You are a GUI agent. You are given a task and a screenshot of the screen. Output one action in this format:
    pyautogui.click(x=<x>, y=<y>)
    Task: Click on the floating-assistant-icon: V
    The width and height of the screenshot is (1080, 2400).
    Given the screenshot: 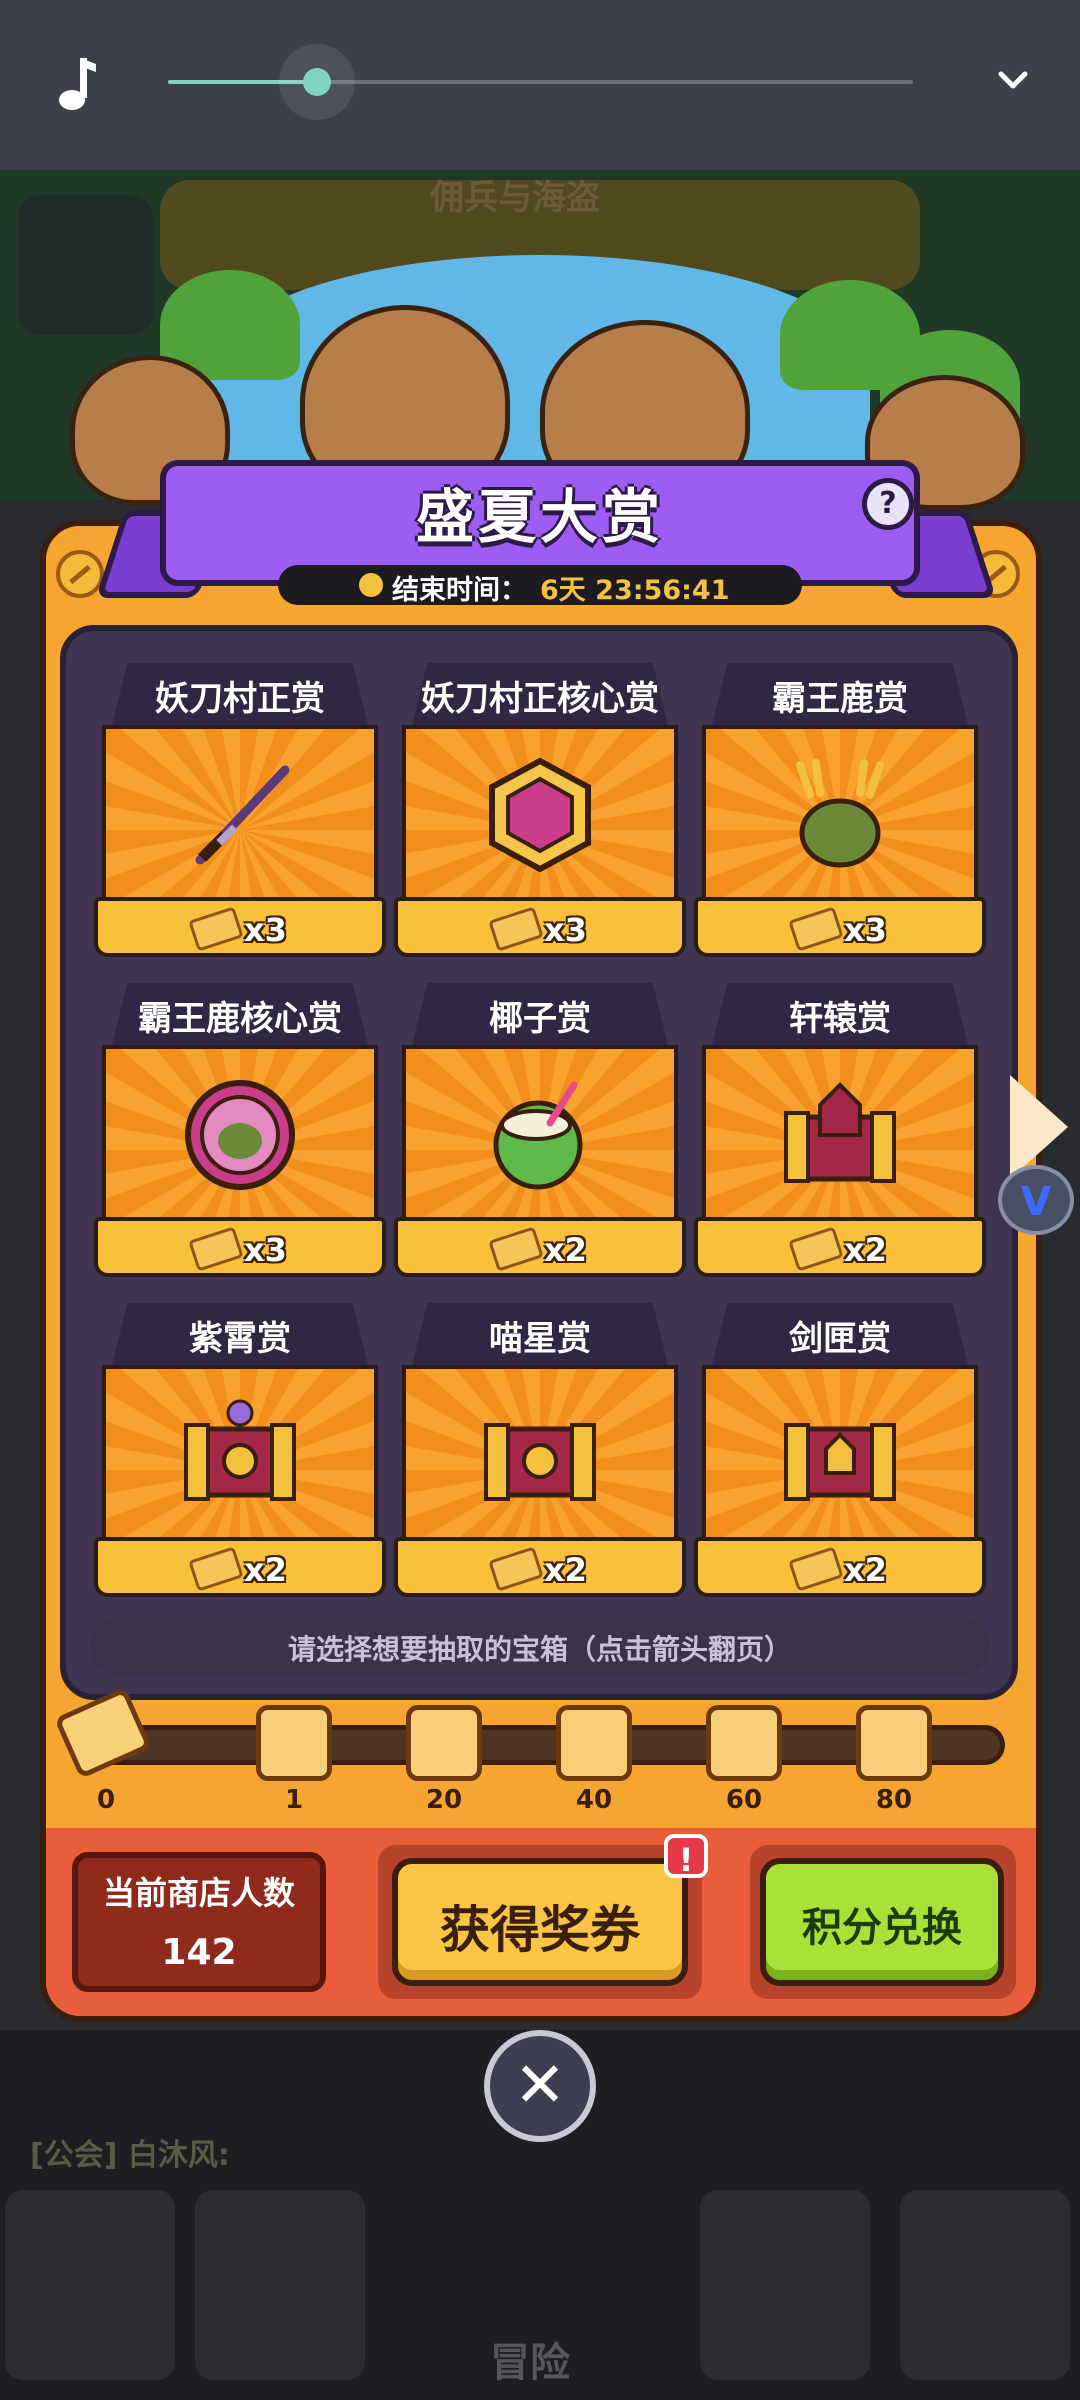 What is the action you would take?
    pyautogui.click(x=1036, y=1200)
    